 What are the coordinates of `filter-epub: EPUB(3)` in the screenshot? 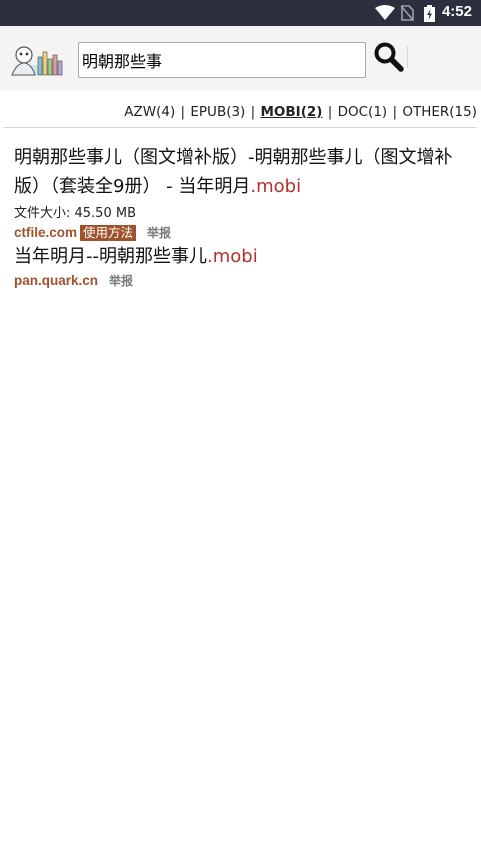 It's located at (217, 112).